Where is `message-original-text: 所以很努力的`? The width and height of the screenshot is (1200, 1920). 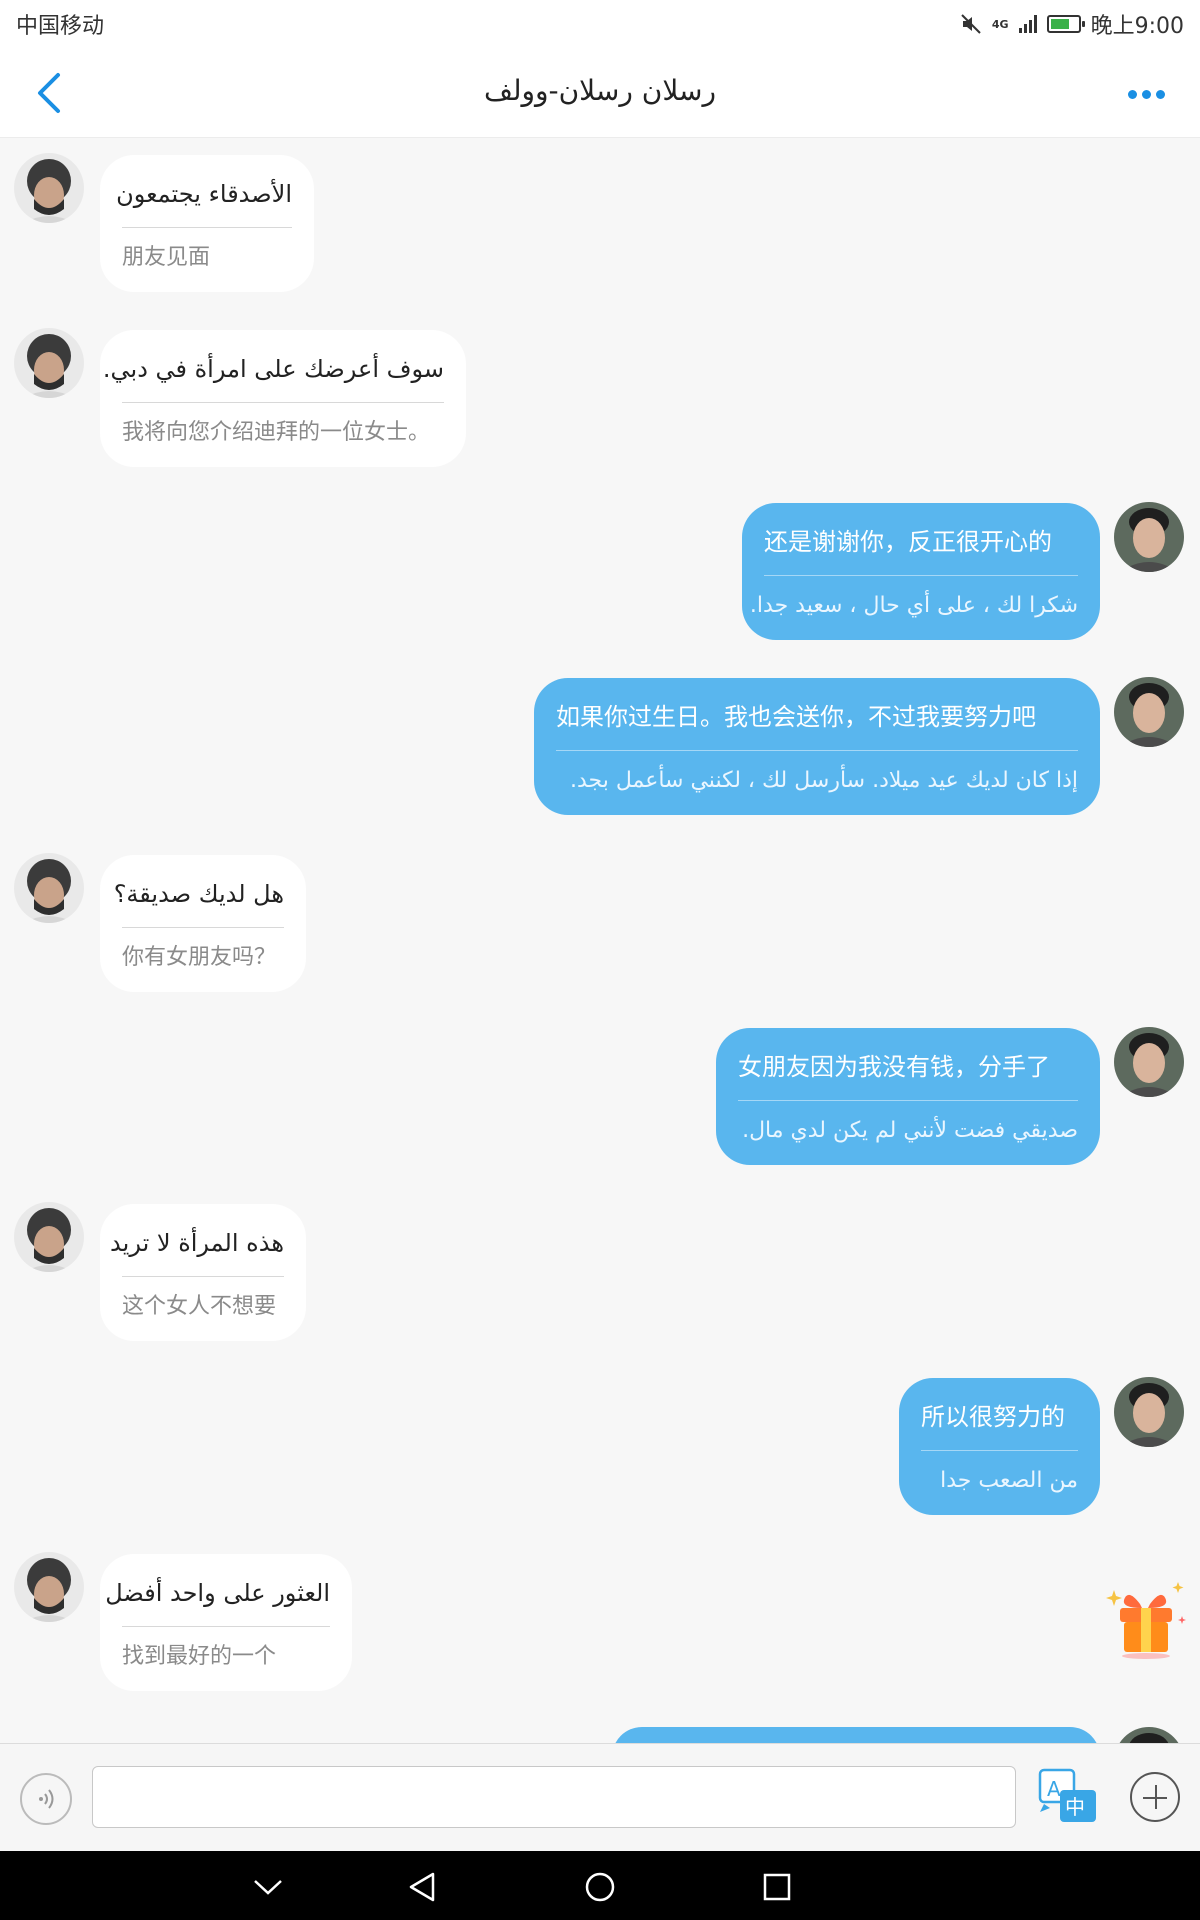 message-original-text: 所以很努力的 is located at coordinates (993, 1417).